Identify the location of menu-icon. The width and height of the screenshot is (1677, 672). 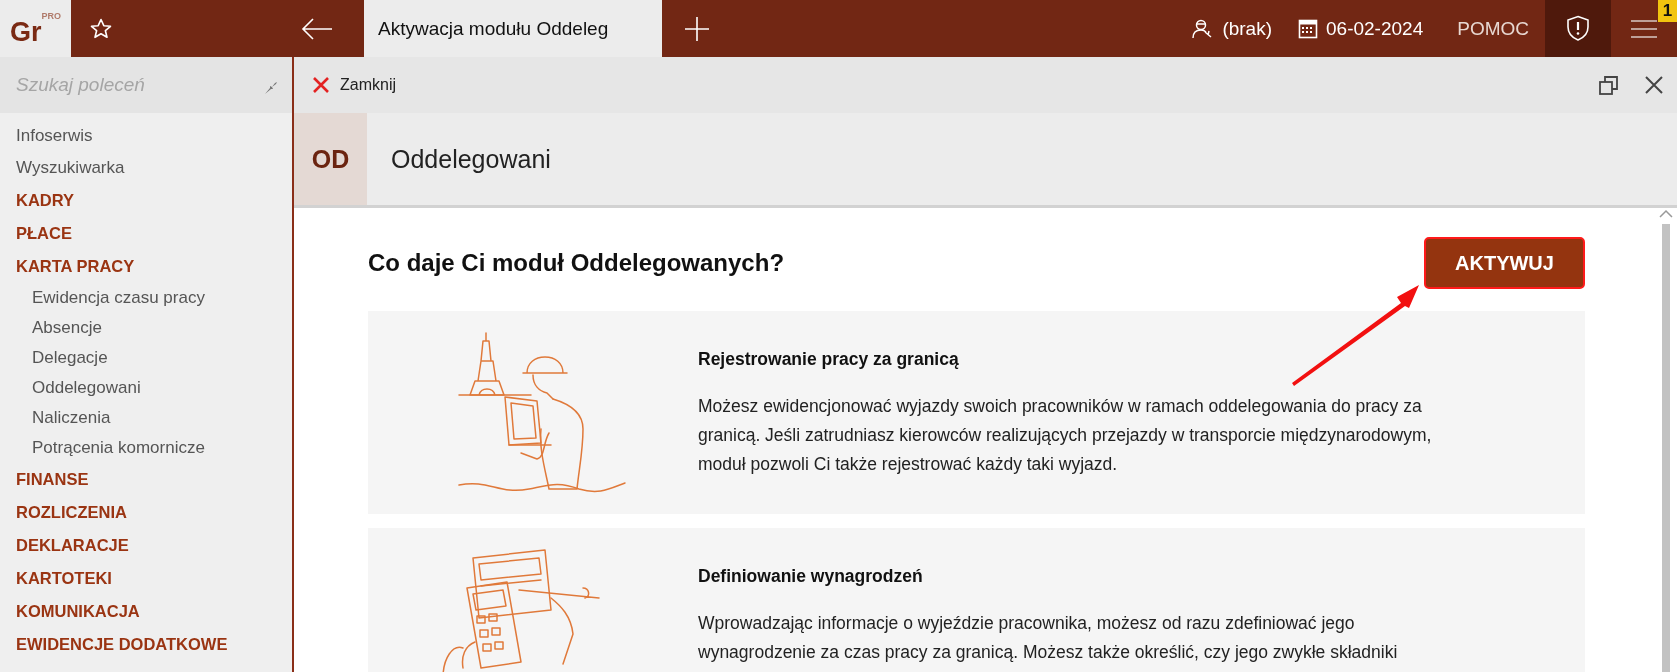
(1644, 28).